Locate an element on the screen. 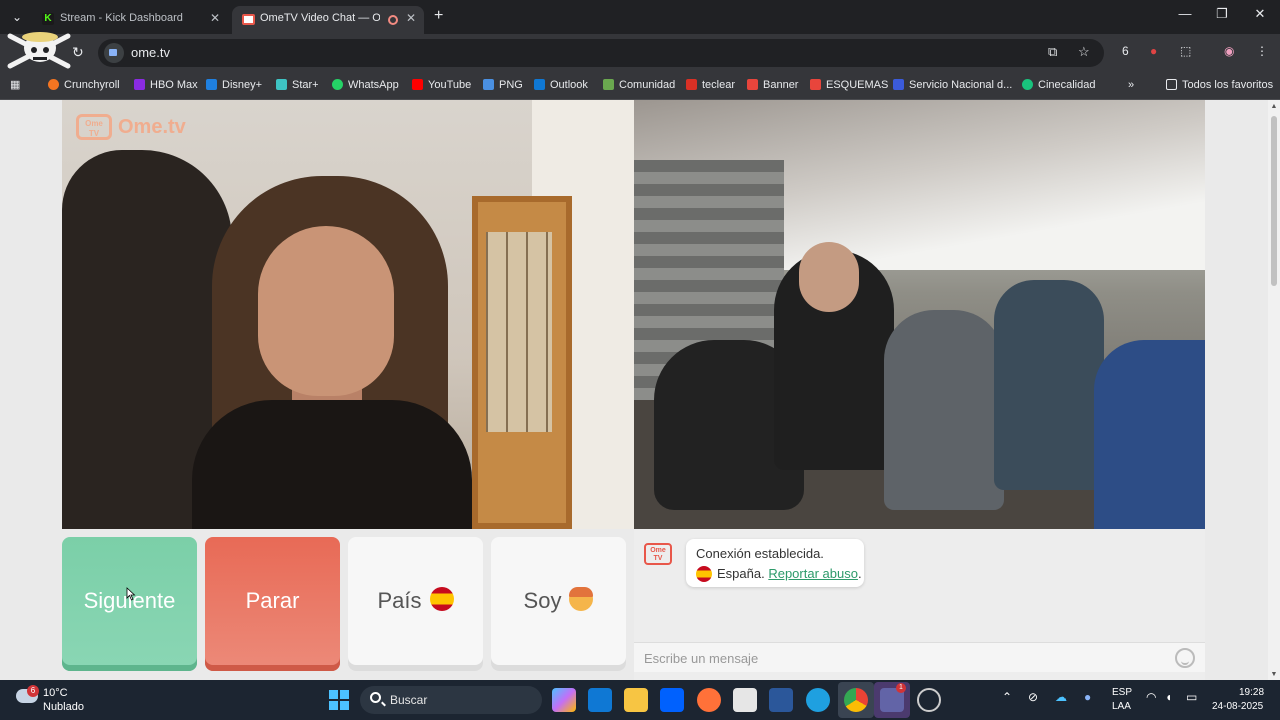 Image resolution: width=1280 pixels, height=720 pixels. ometv-icon is located at coordinates (248, 19).